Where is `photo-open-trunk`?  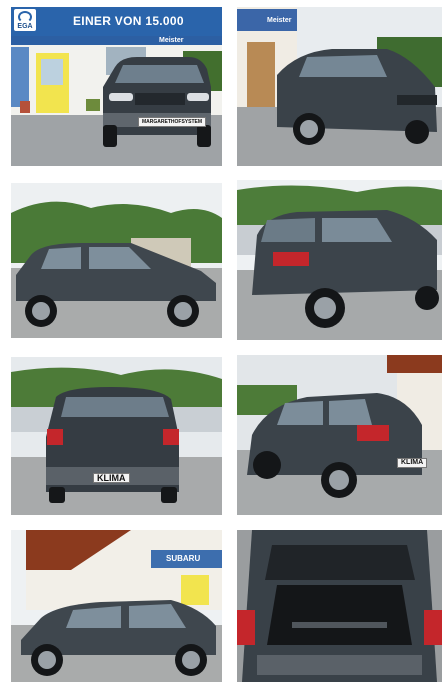 photo-open-trunk is located at coordinates (339, 606).